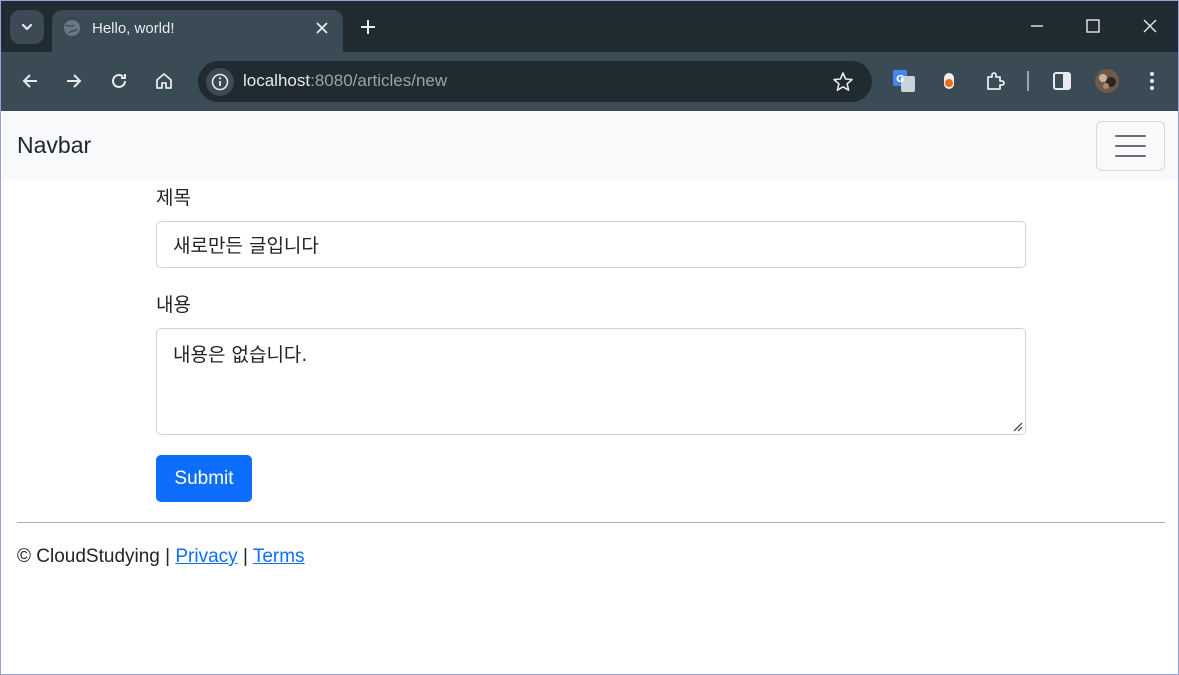 The width and height of the screenshot is (1179, 675). Describe the element at coordinates (591, 381) in the screenshot. I see `content-textarea: 내용은 없습니다.` at that location.